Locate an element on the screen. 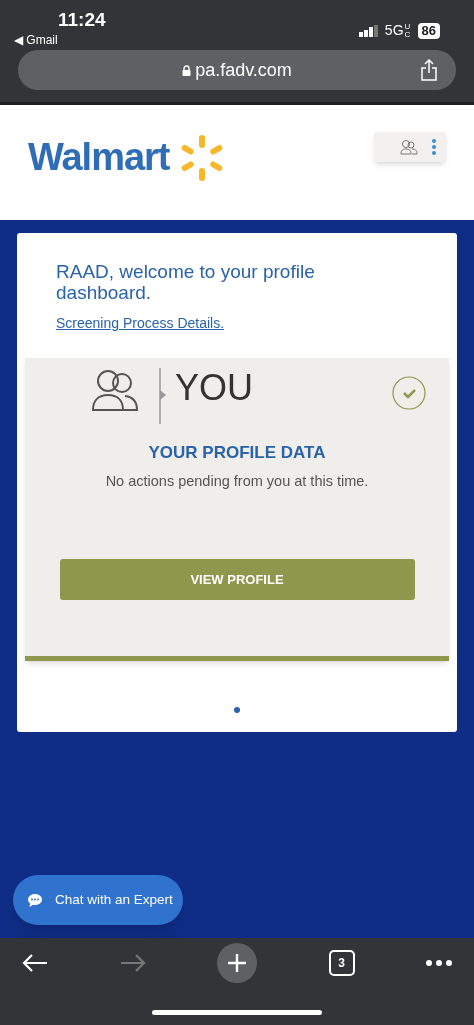 The width and height of the screenshot is (474, 1025). new-tab-button is located at coordinates (237, 963).